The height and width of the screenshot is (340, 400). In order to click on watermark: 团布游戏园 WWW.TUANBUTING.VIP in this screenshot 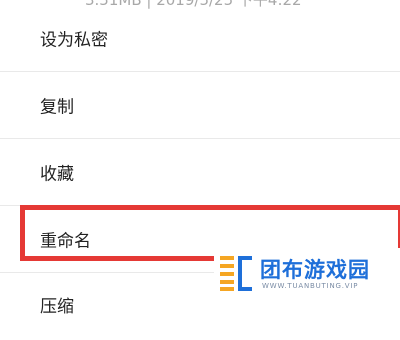, I will do `click(307, 274)`.